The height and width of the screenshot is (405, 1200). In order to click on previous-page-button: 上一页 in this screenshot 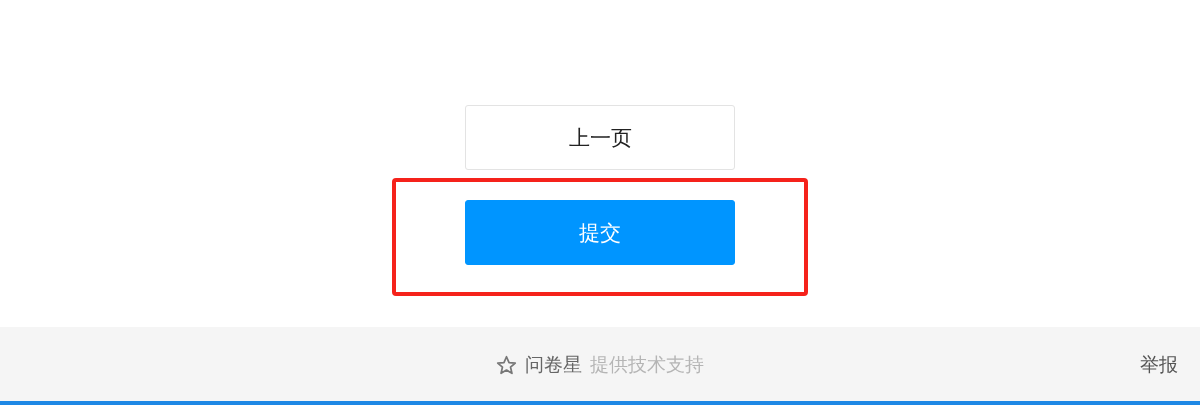, I will do `click(600, 137)`.